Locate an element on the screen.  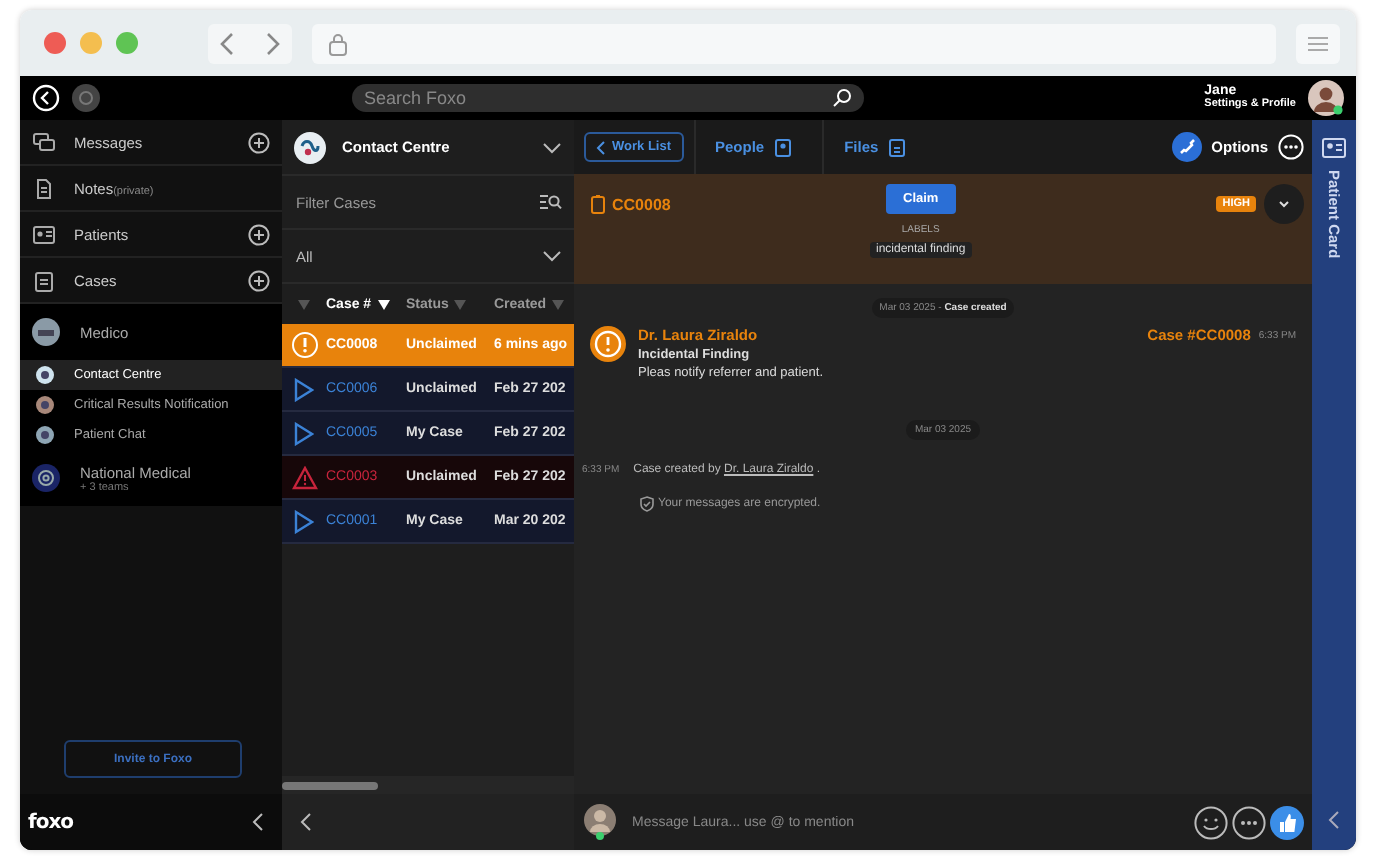
team-logo-icon is located at coordinates (310, 147).